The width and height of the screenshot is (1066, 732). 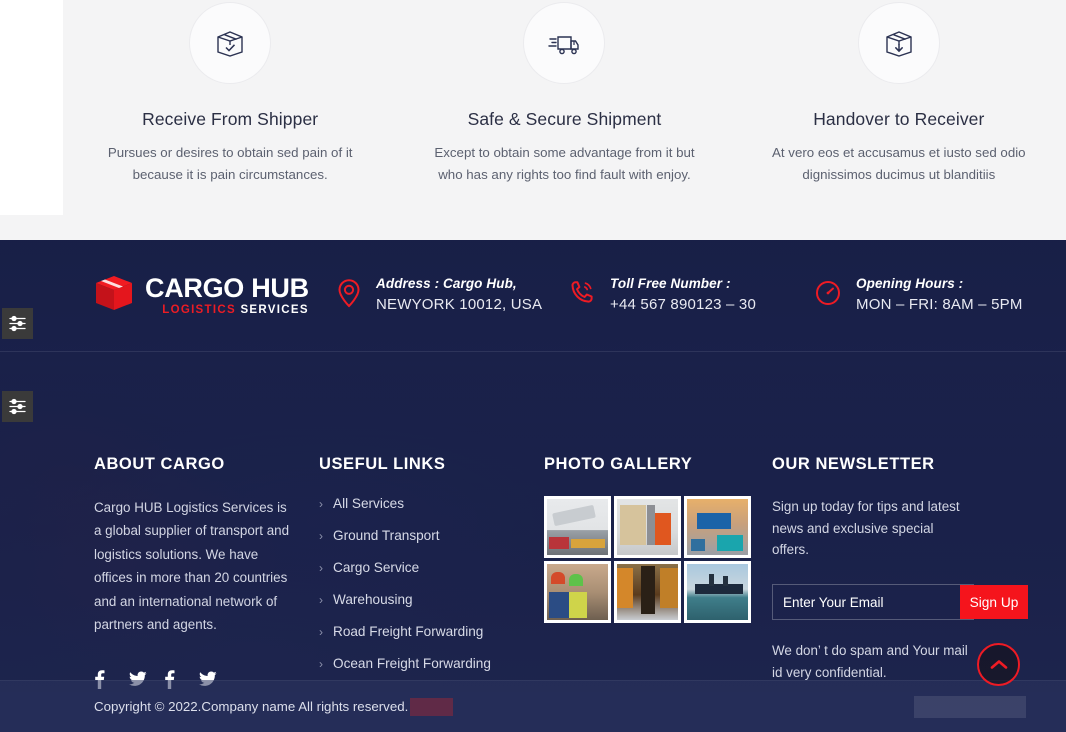 I want to click on list-item: › Road Freight Forwarding, so click(x=431, y=631).